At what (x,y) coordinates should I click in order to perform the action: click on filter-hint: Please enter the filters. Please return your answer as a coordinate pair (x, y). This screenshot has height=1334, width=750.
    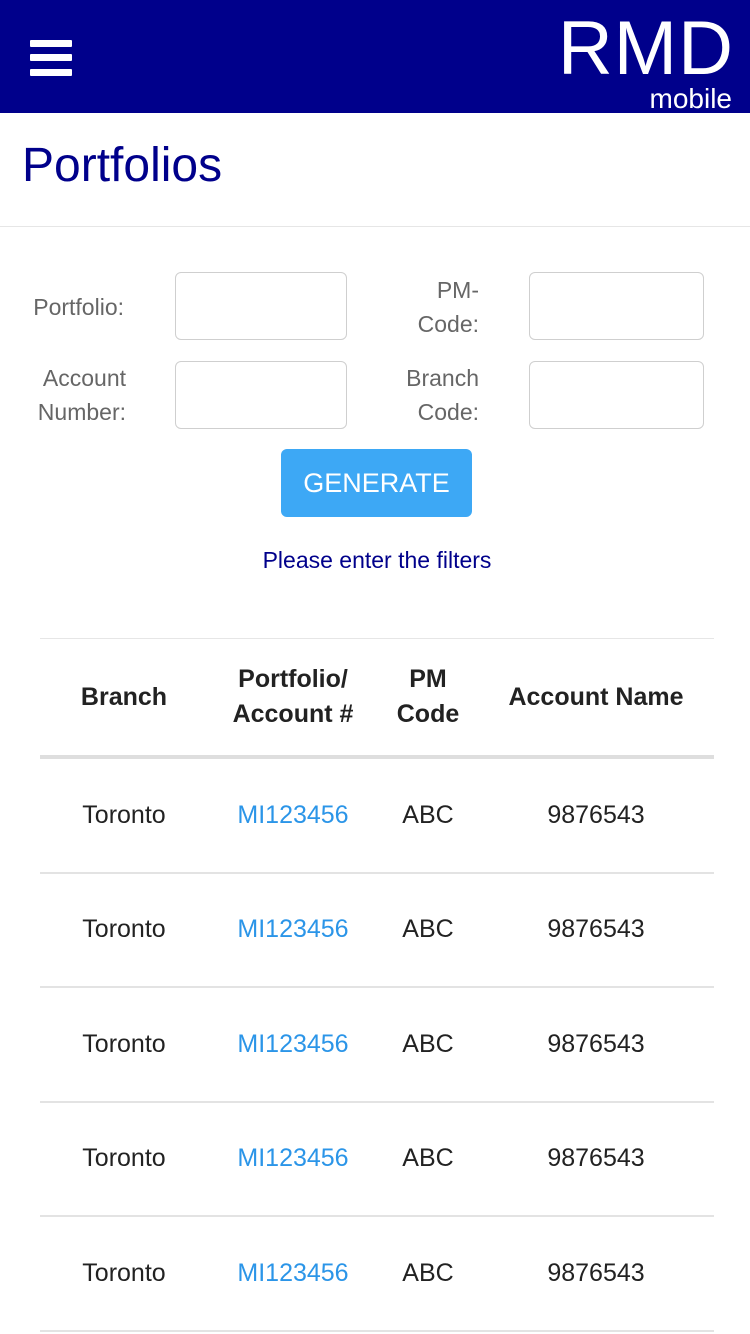
    Looking at the image, I should click on (377, 560).